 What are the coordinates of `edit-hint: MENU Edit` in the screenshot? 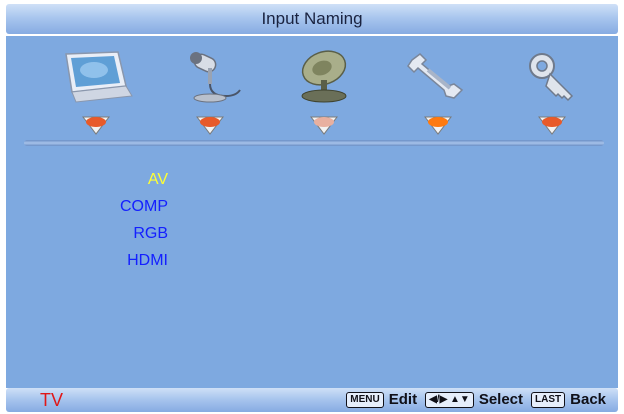 It's located at (381, 399).